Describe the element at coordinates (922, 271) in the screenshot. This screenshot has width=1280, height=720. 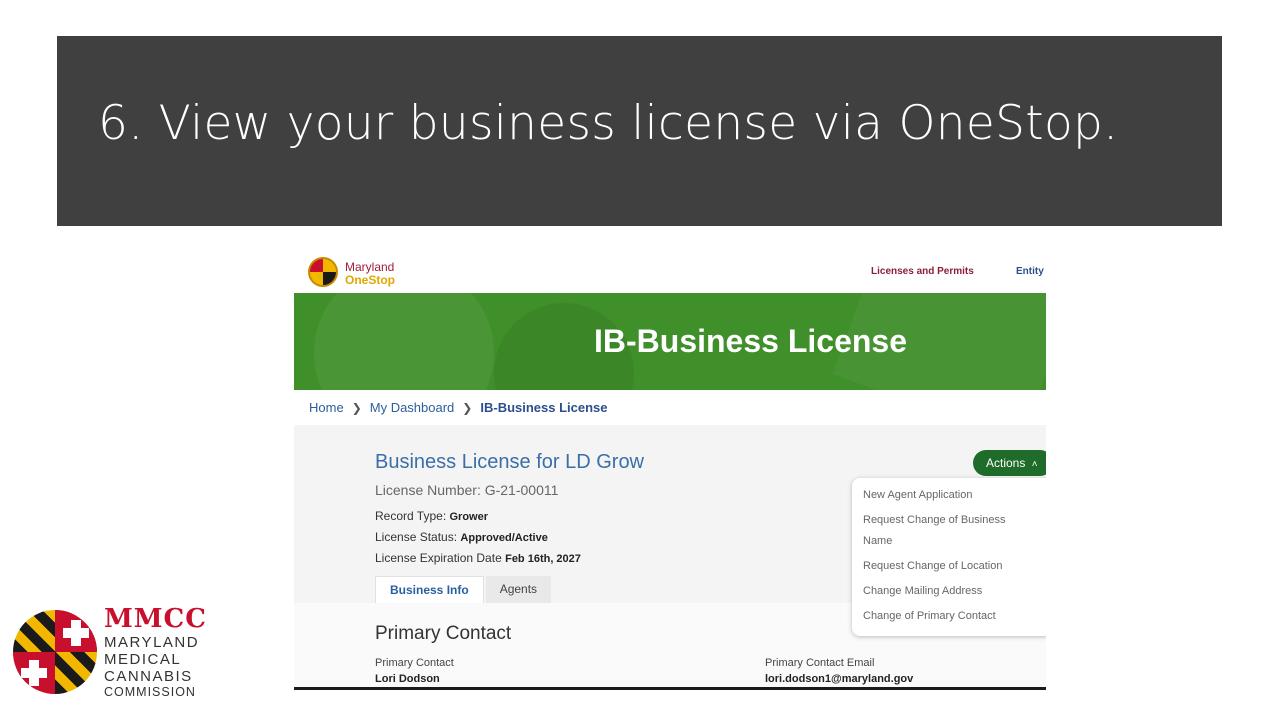
I see `nav-licenses-and-permits: Licenses and Permits` at that location.